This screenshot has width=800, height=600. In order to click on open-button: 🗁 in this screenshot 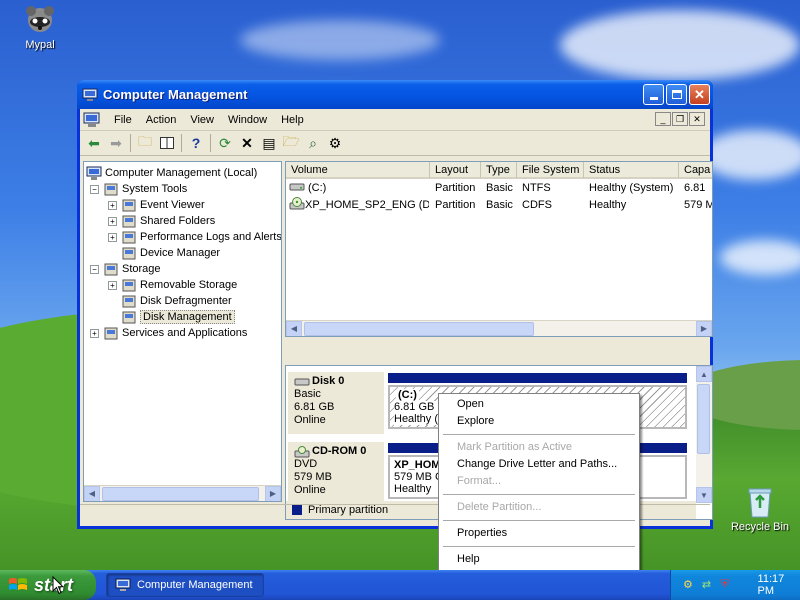, I will do `click(291, 143)`.